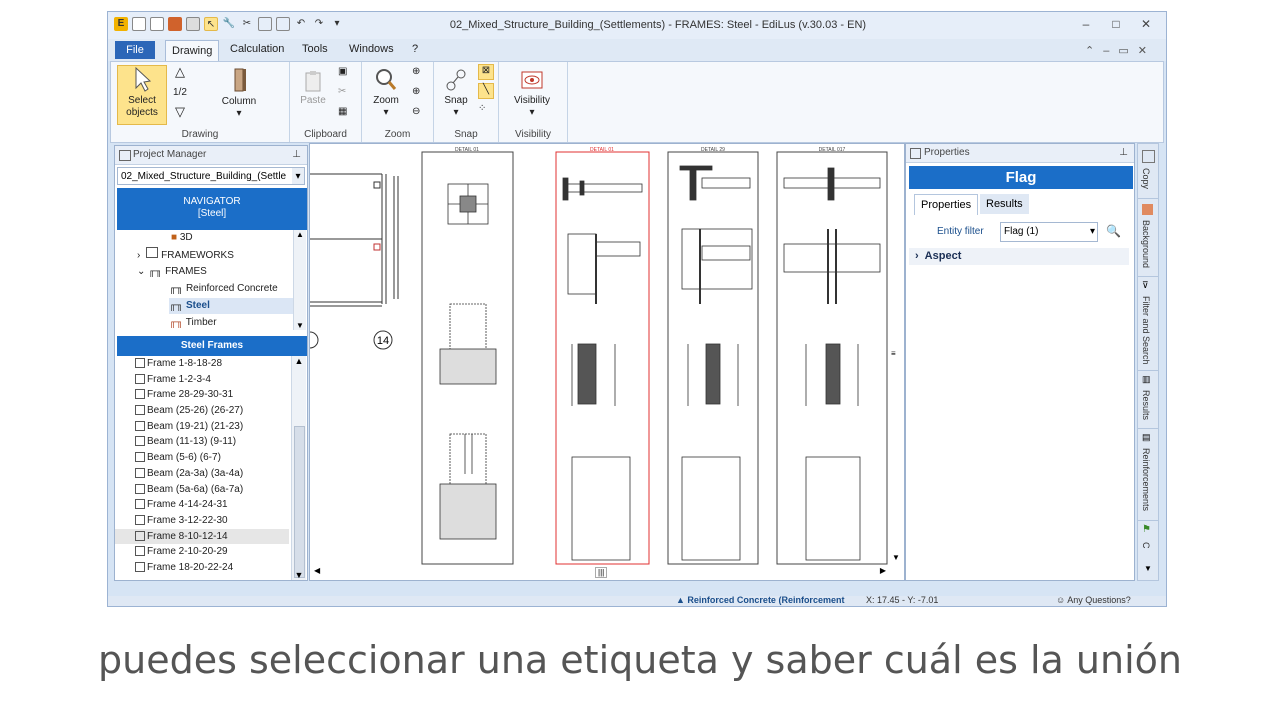 Image resolution: width=1280 pixels, height=720 pixels. I want to click on frame-list-item: Beam (5-6) (6-7), so click(202, 458).